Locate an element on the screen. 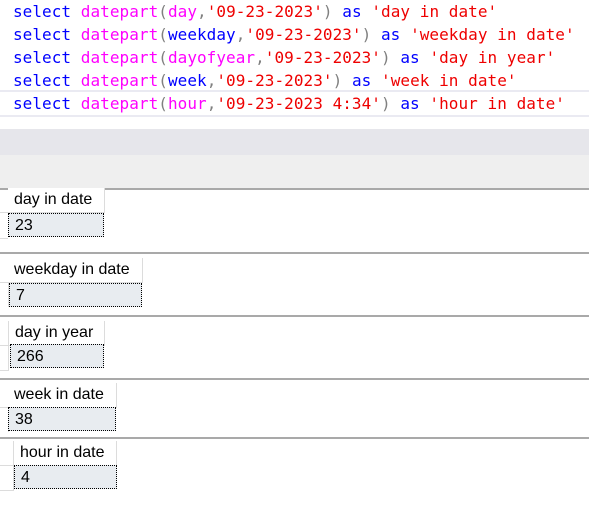  column-alias: 'hour in date' is located at coordinates (497, 103).